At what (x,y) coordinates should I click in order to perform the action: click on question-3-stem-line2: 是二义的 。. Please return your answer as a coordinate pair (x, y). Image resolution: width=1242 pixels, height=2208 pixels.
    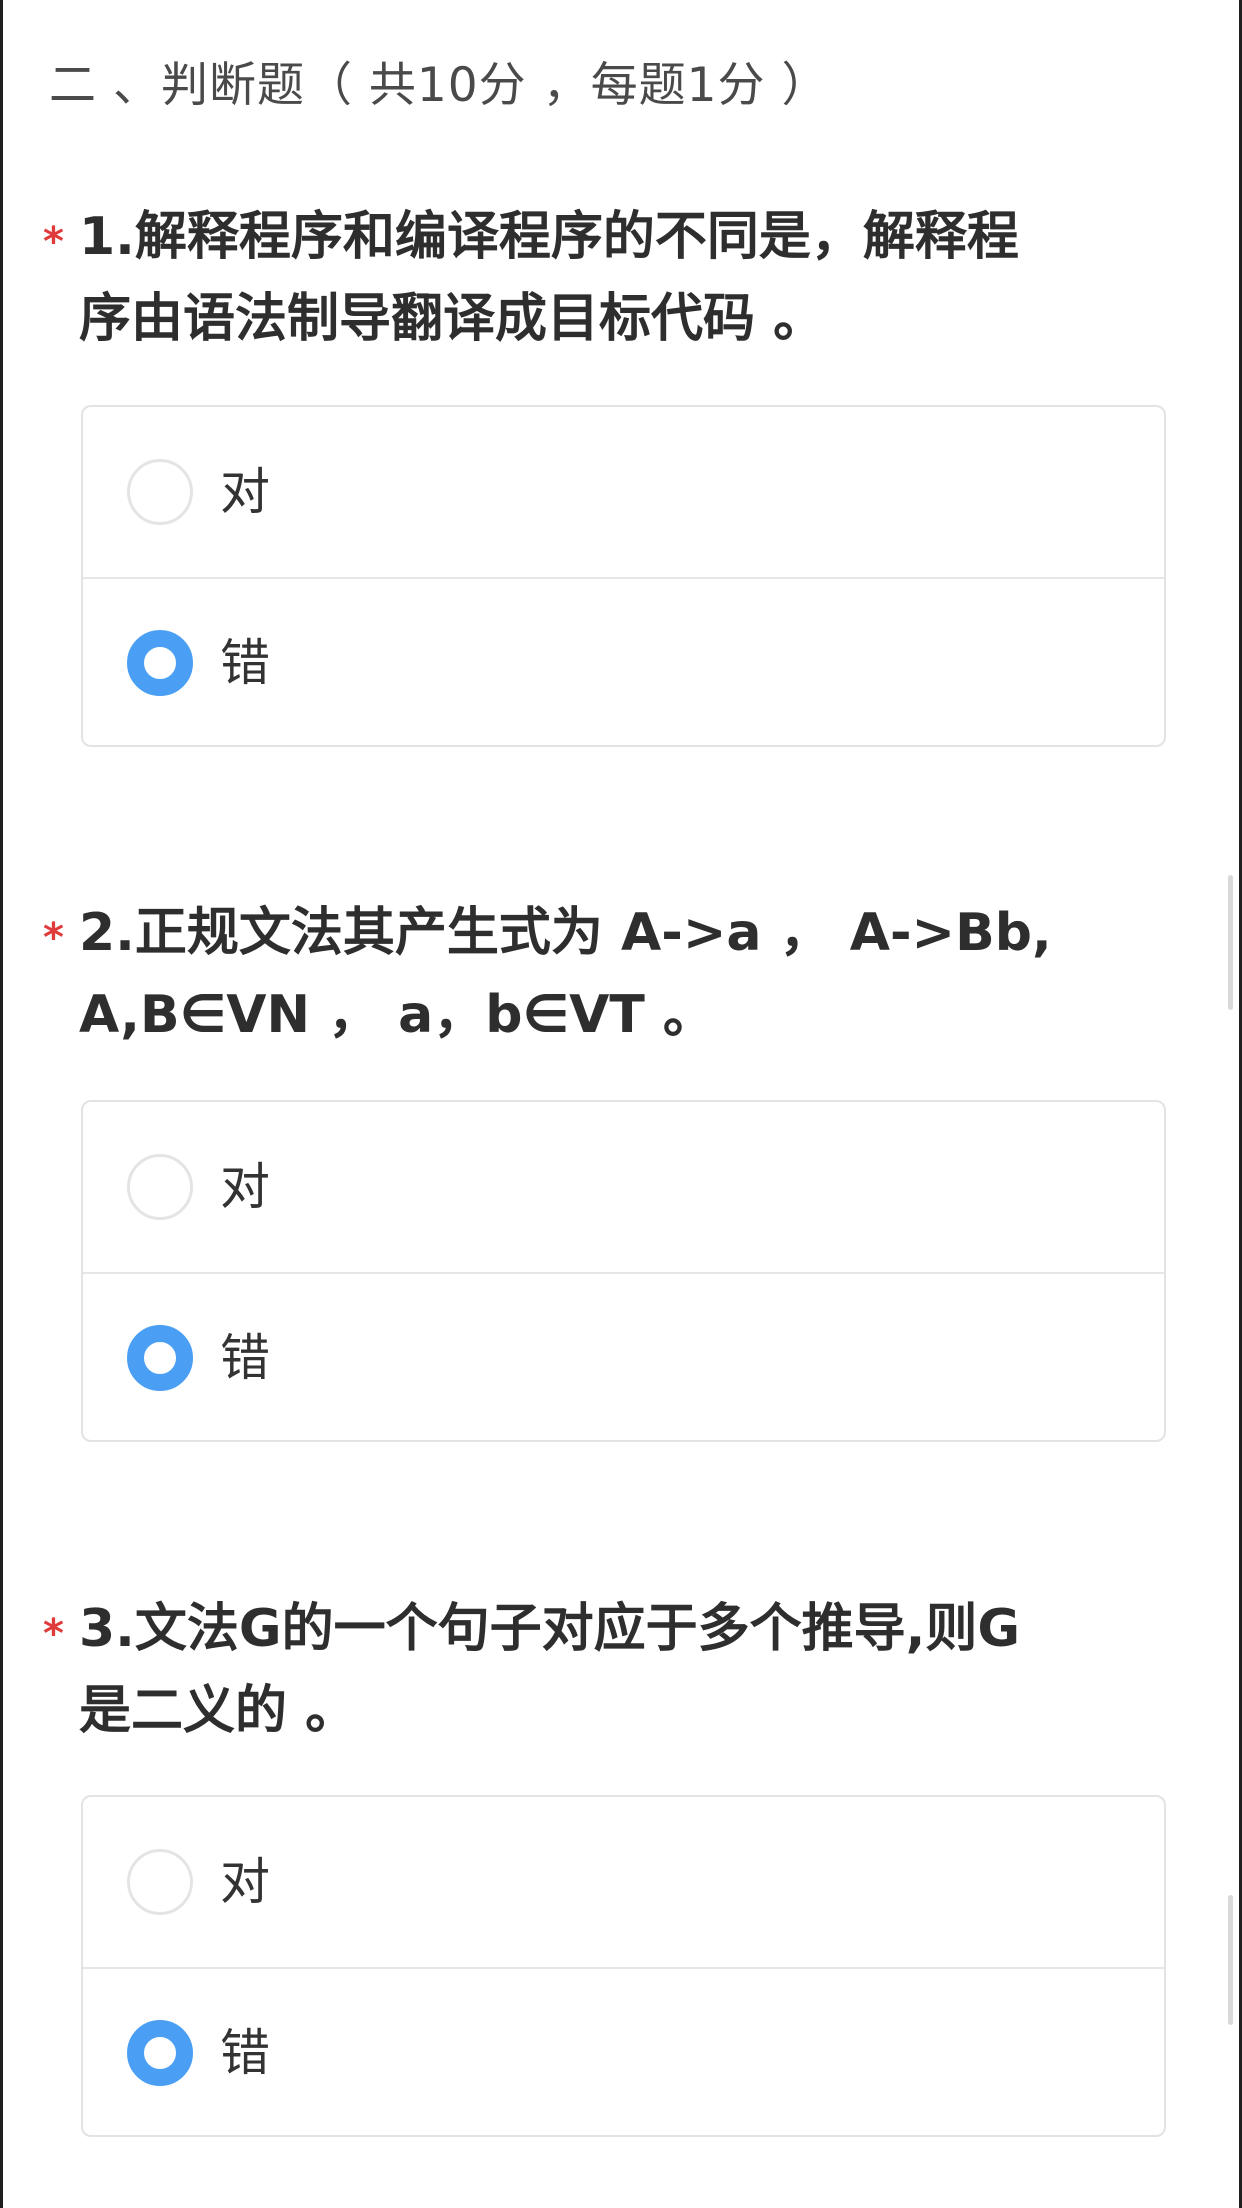
    Looking at the image, I should click on (218, 1711).